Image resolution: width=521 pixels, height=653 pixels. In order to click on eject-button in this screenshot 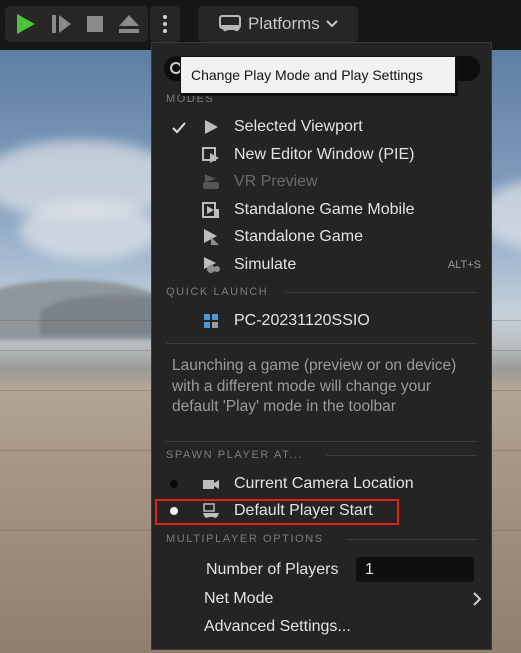, I will do `click(129, 24)`.